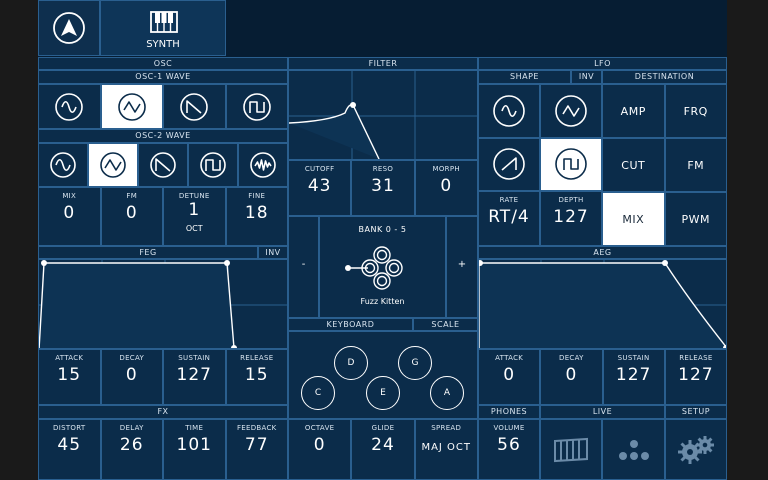  Describe the element at coordinates (69, 449) in the screenshot. I see `fxp-knob-distort: DISTORT 45` at that location.